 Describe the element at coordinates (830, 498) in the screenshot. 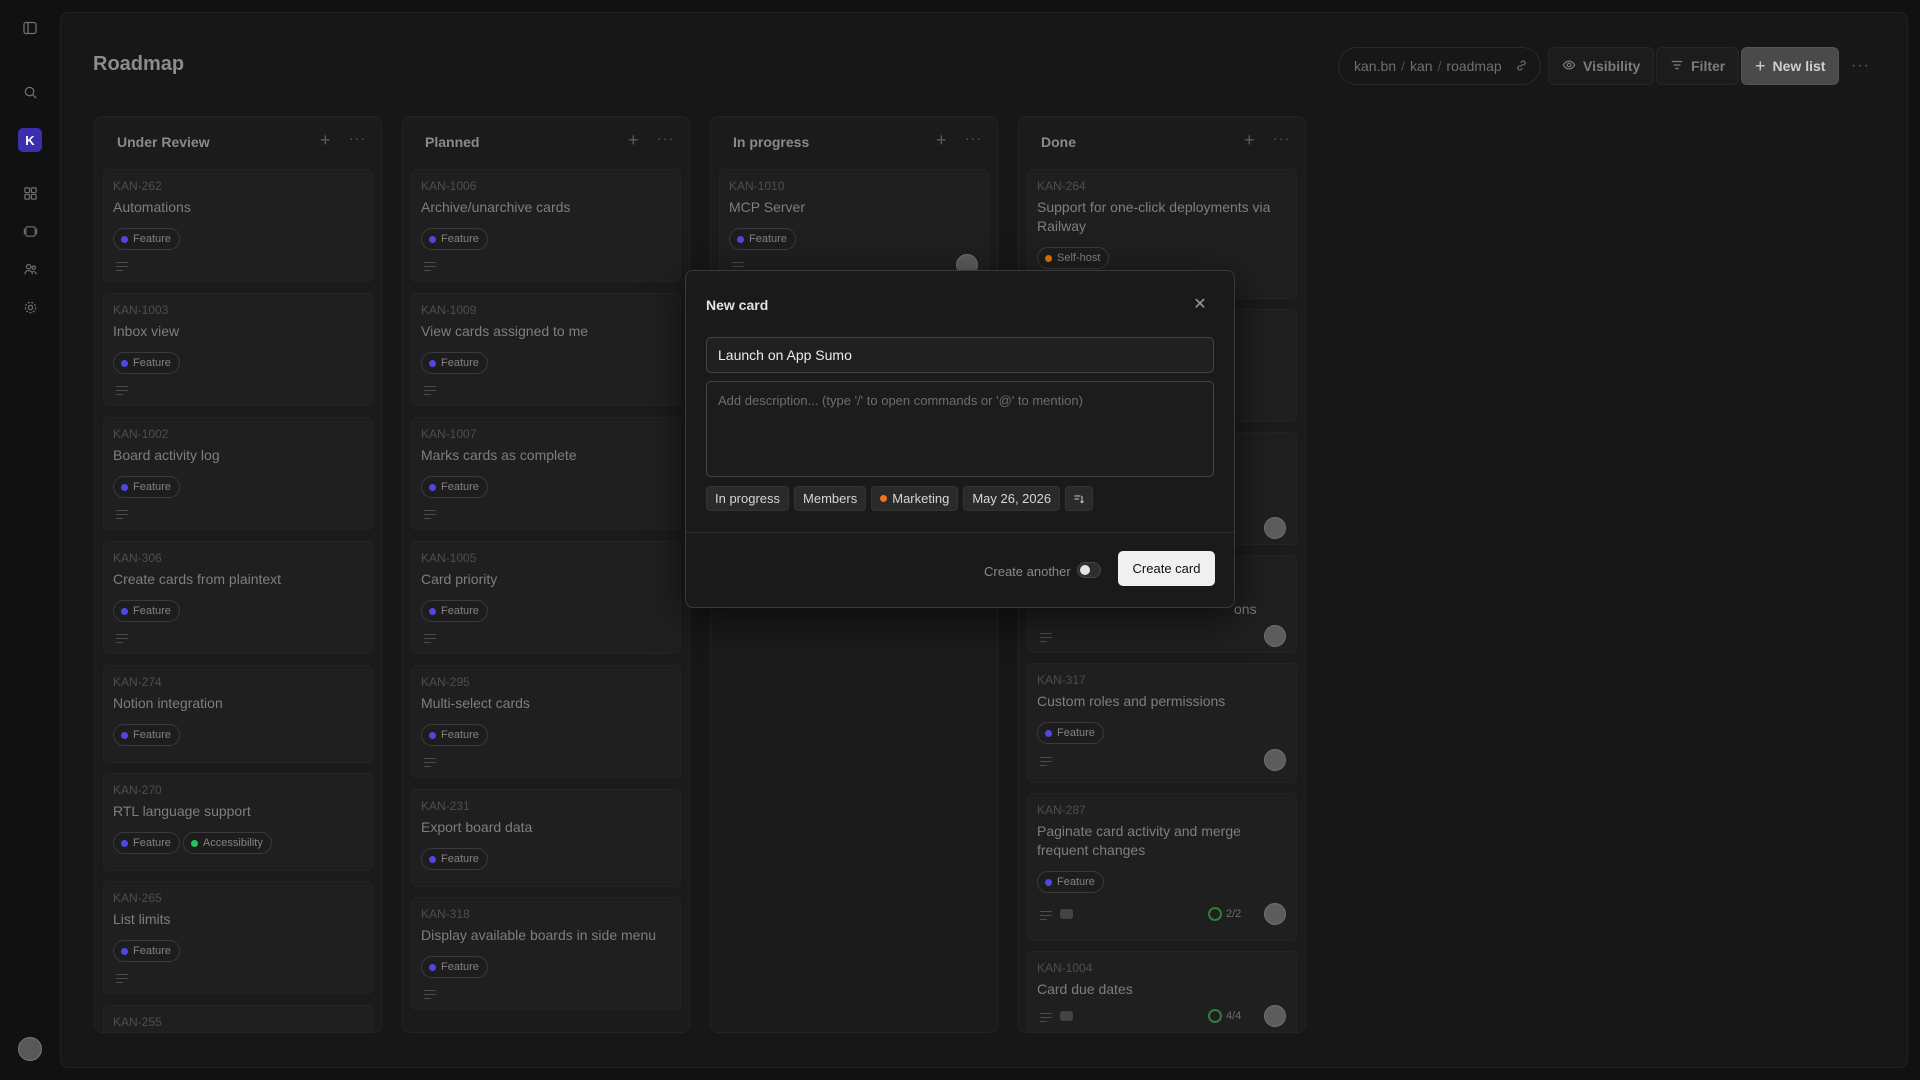

I see `members-selector: Members` at that location.